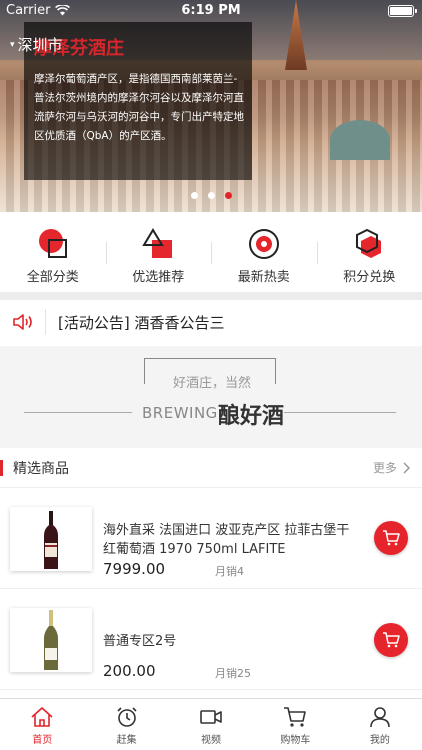  What do you see at coordinates (379, 740) in the screenshot?
I see `tab-label: 我的` at bounding box center [379, 740].